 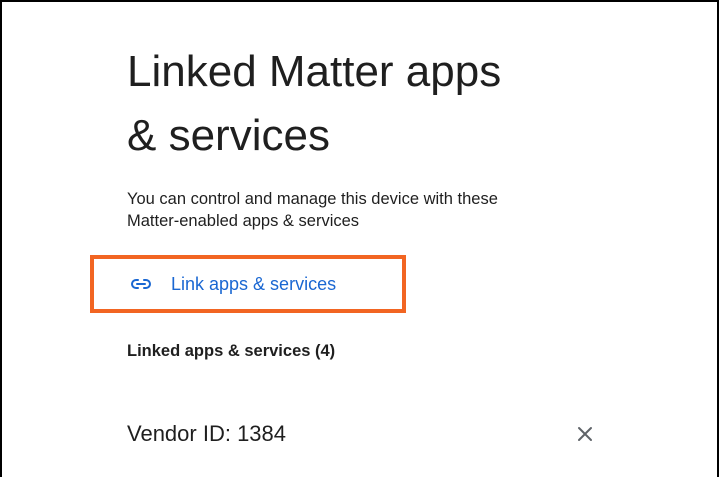 I want to click on page-title-line-1: Linked Matter apps, so click(x=314, y=71).